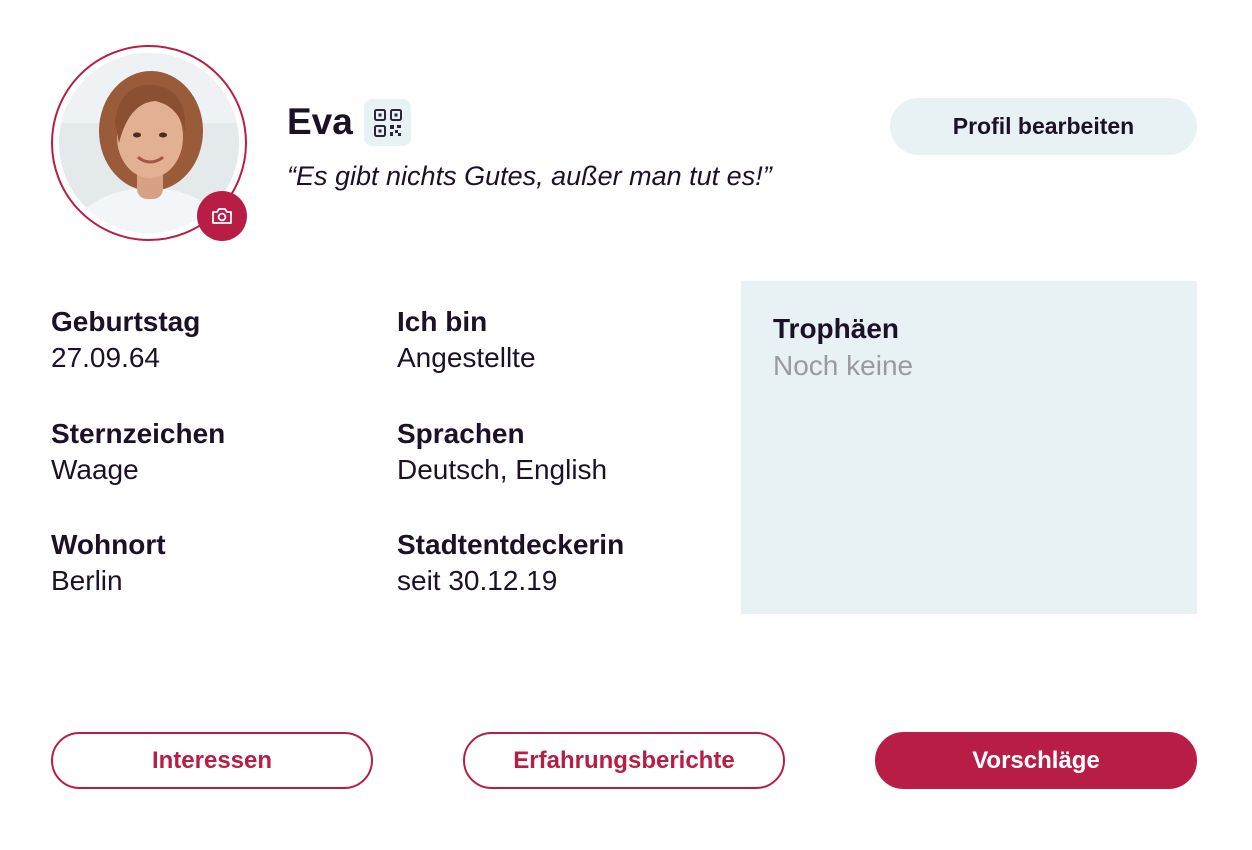  Describe the element at coordinates (624, 760) in the screenshot. I see `experience-reports-button: Erfahrungsberichte` at that location.